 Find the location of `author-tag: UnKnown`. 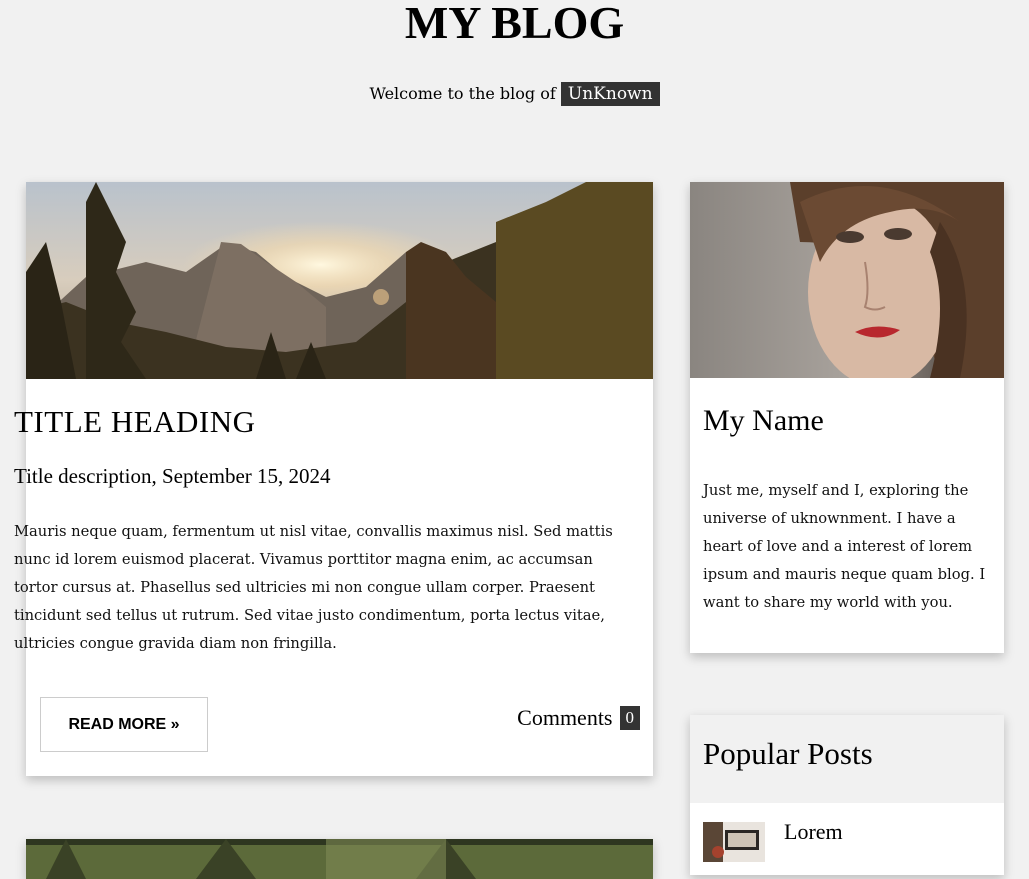

author-tag: UnKnown is located at coordinates (610, 94).